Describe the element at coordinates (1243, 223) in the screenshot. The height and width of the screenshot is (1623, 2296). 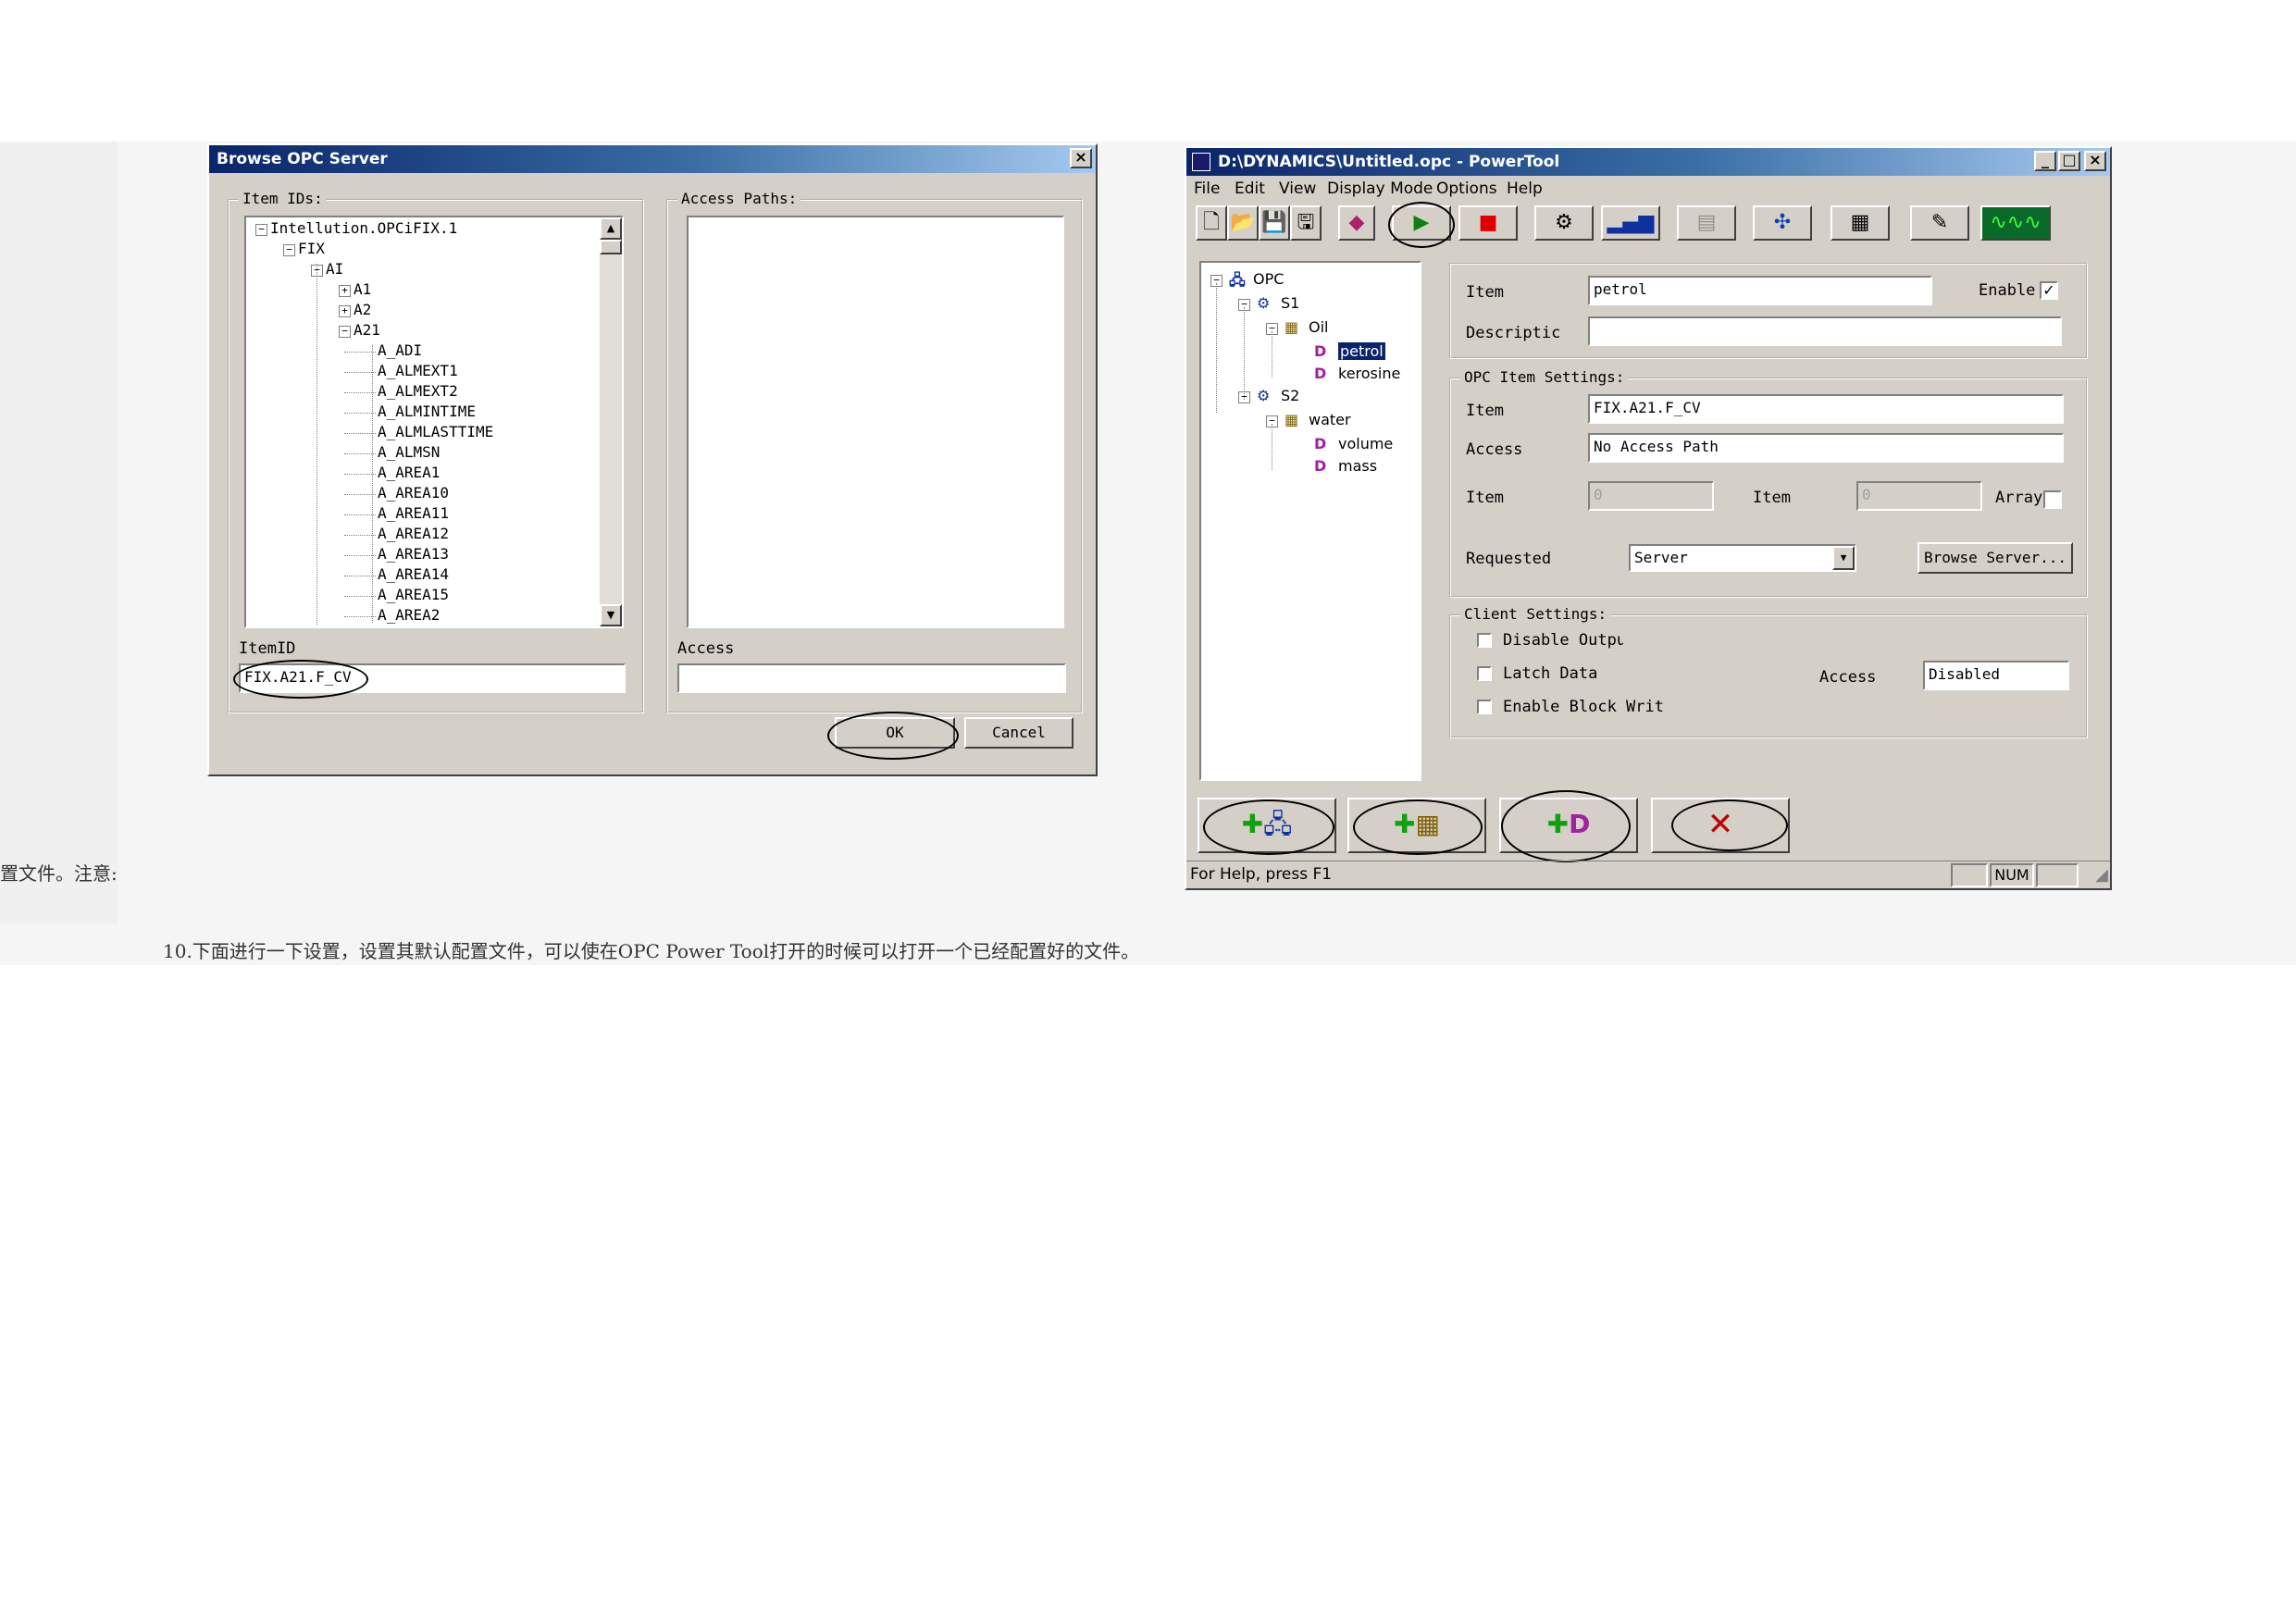
I see `open-folder-icon: 📂` at that location.